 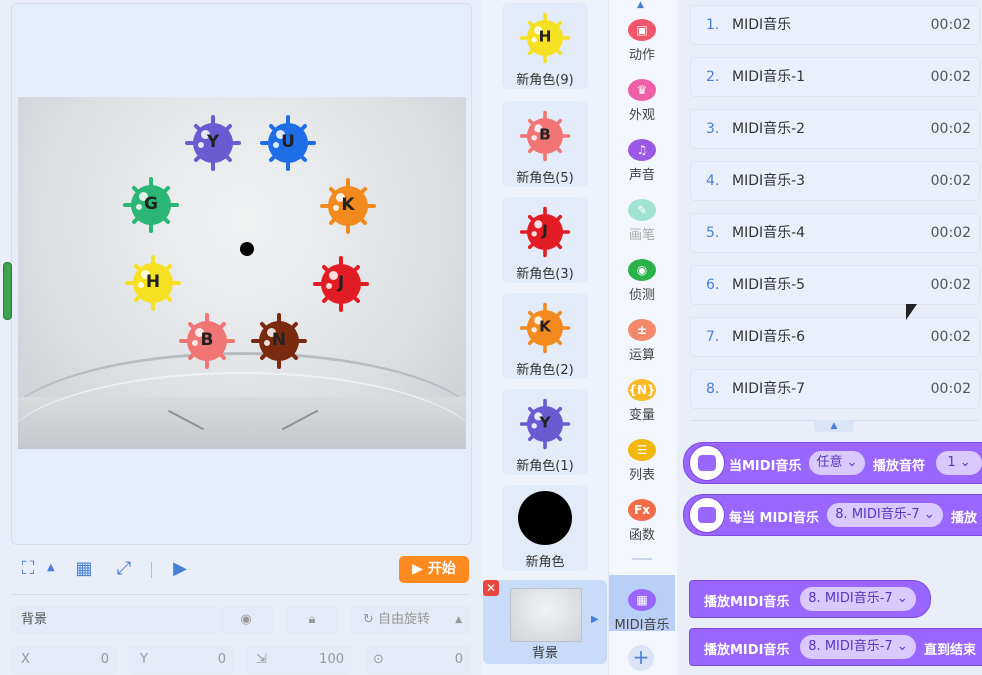 What do you see at coordinates (221, 659) in the screenshot?
I see `y-value: 0` at bounding box center [221, 659].